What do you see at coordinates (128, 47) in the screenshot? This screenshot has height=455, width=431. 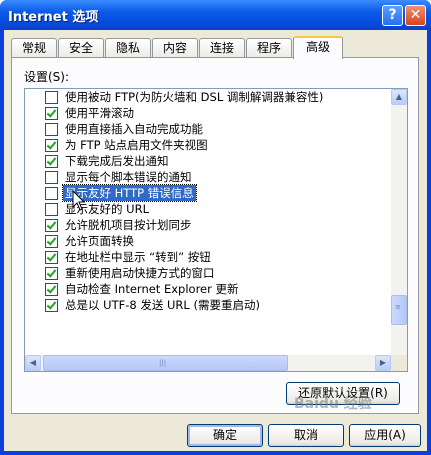 I see `tab-privacy: 隐私` at bounding box center [128, 47].